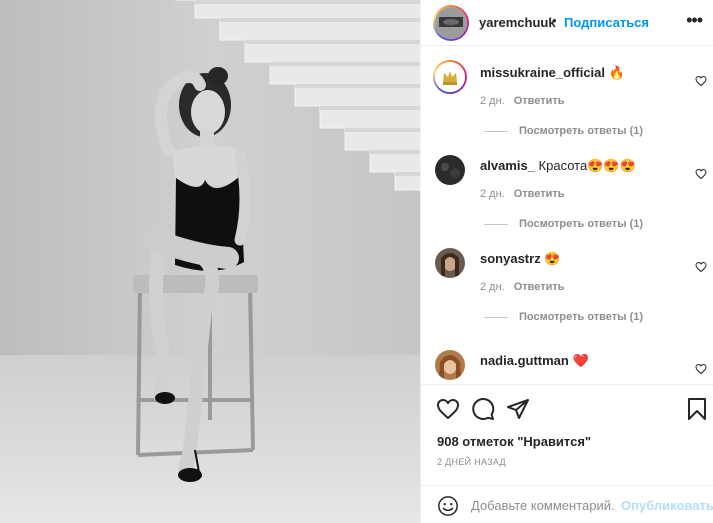  I want to click on comment-text: missukraine_official 🔥, so click(552, 73).